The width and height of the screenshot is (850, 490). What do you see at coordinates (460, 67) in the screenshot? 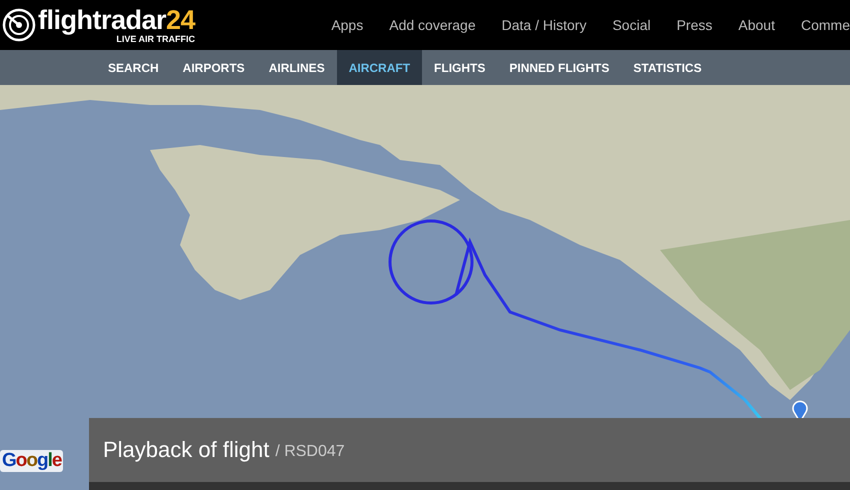
I see `nav-tab: FLIGHTS` at bounding box center [460, 67].